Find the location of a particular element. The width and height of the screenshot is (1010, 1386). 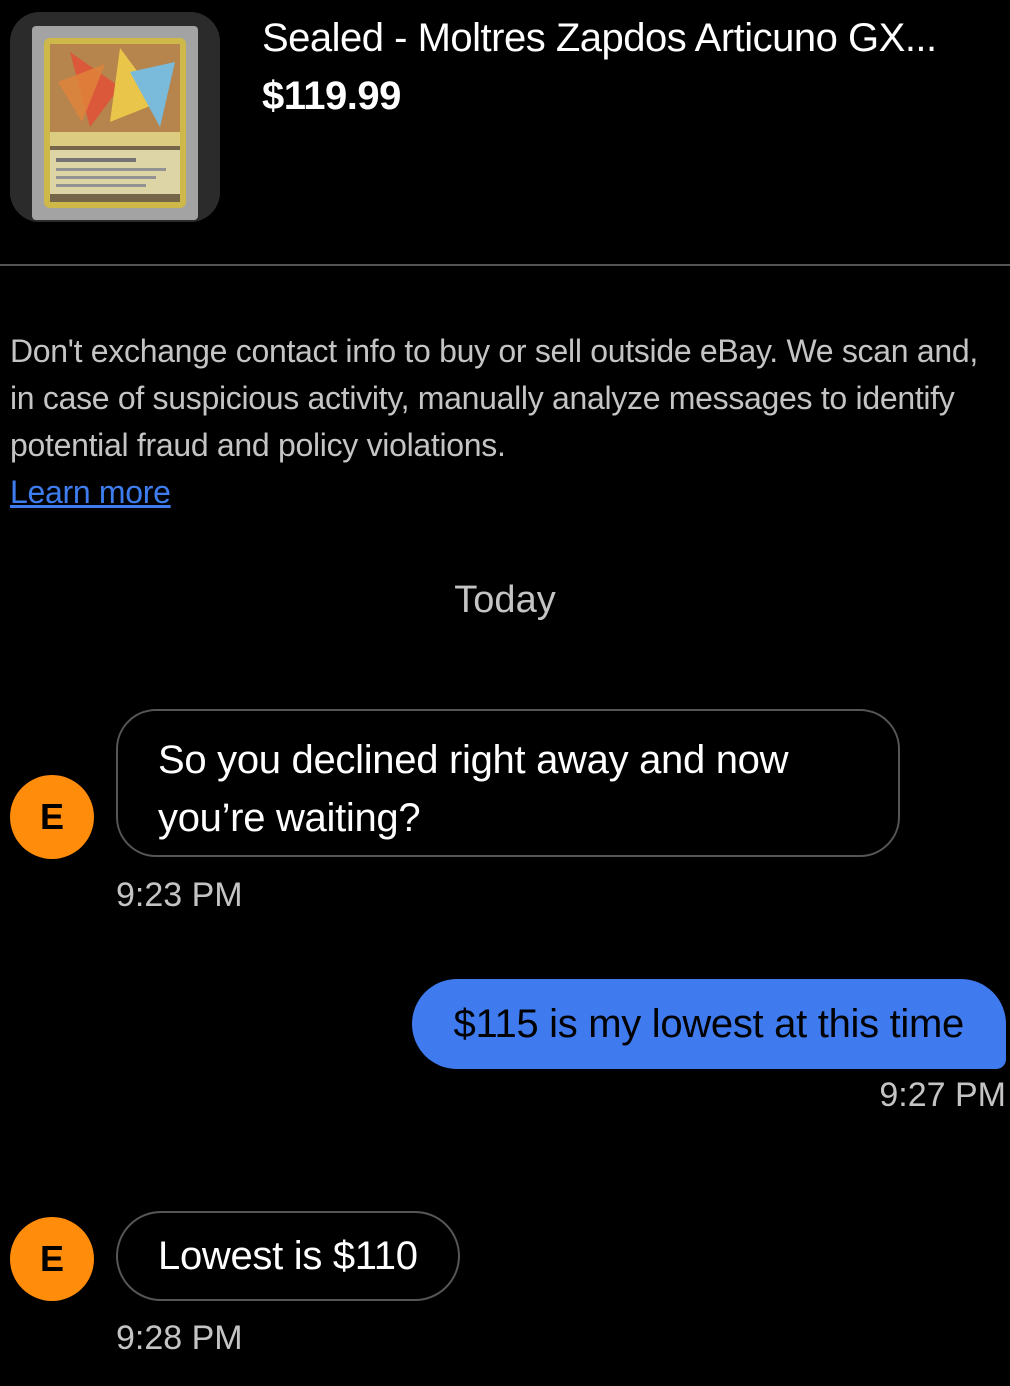

message-timestamp: 9:23 PM is located at coordinates (179, 895).